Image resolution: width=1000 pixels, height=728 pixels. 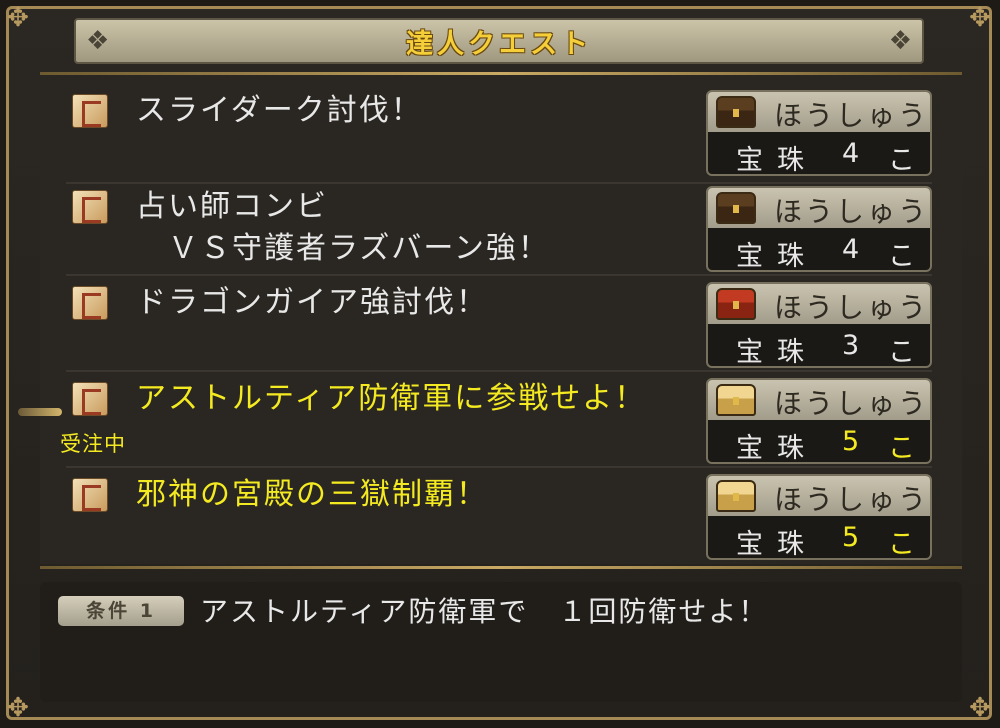 I want to click on accepted-status: 受注中, so click(x=93, y=444).